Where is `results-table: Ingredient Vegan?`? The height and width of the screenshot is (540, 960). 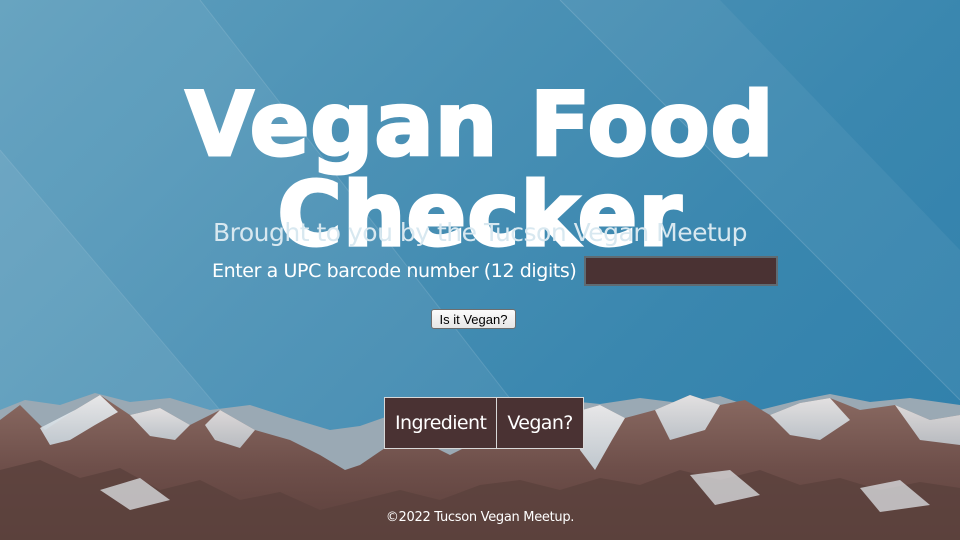
results-table: Ingredient Vegan? is located at coordinates (483, 423).